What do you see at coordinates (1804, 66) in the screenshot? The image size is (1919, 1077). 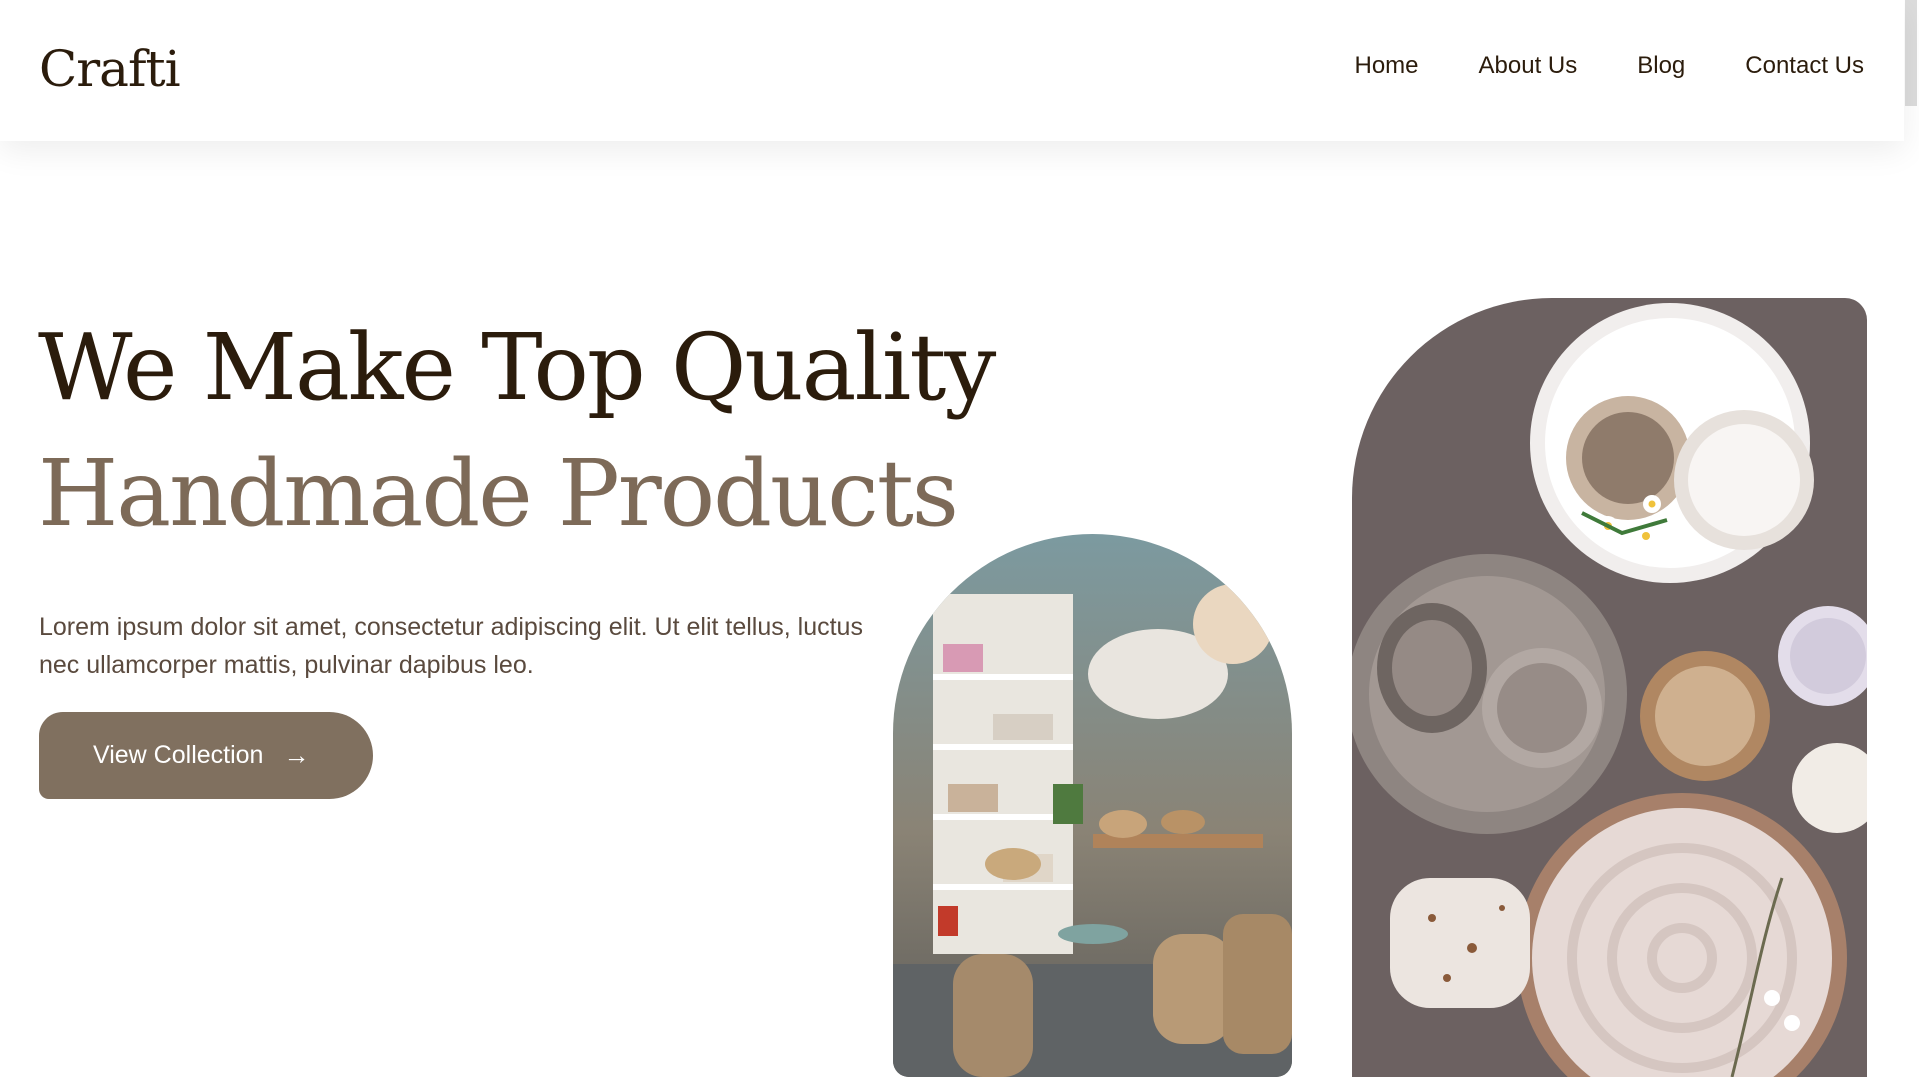 I see `nav-contact-us: Contact Us` at bounding box center [1804, 66].